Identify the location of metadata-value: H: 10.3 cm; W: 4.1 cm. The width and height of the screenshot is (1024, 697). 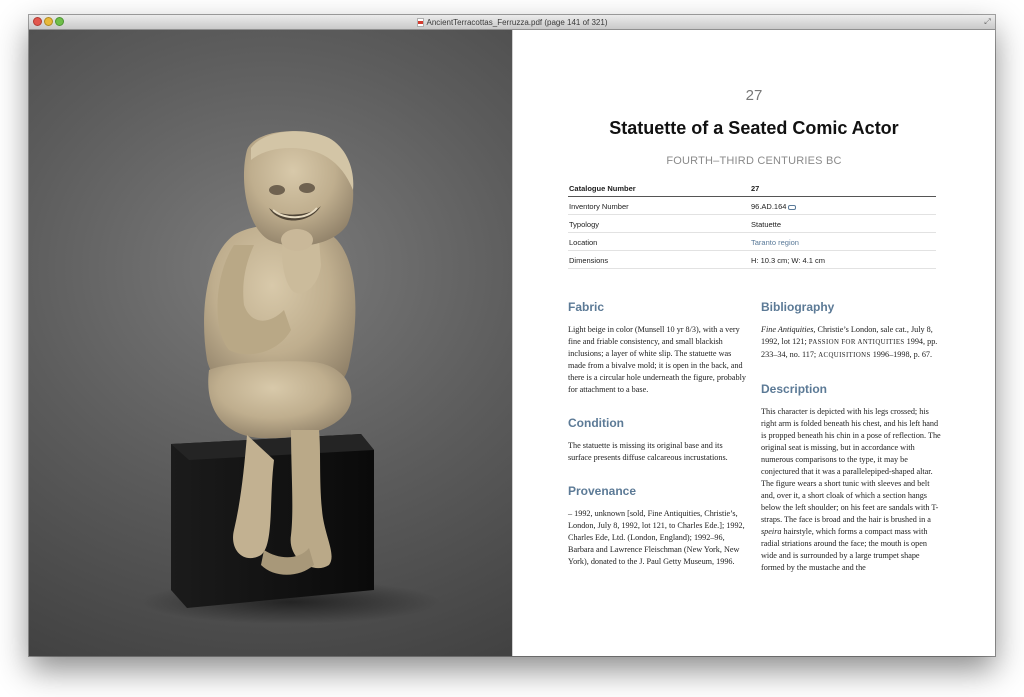
(788, 260).